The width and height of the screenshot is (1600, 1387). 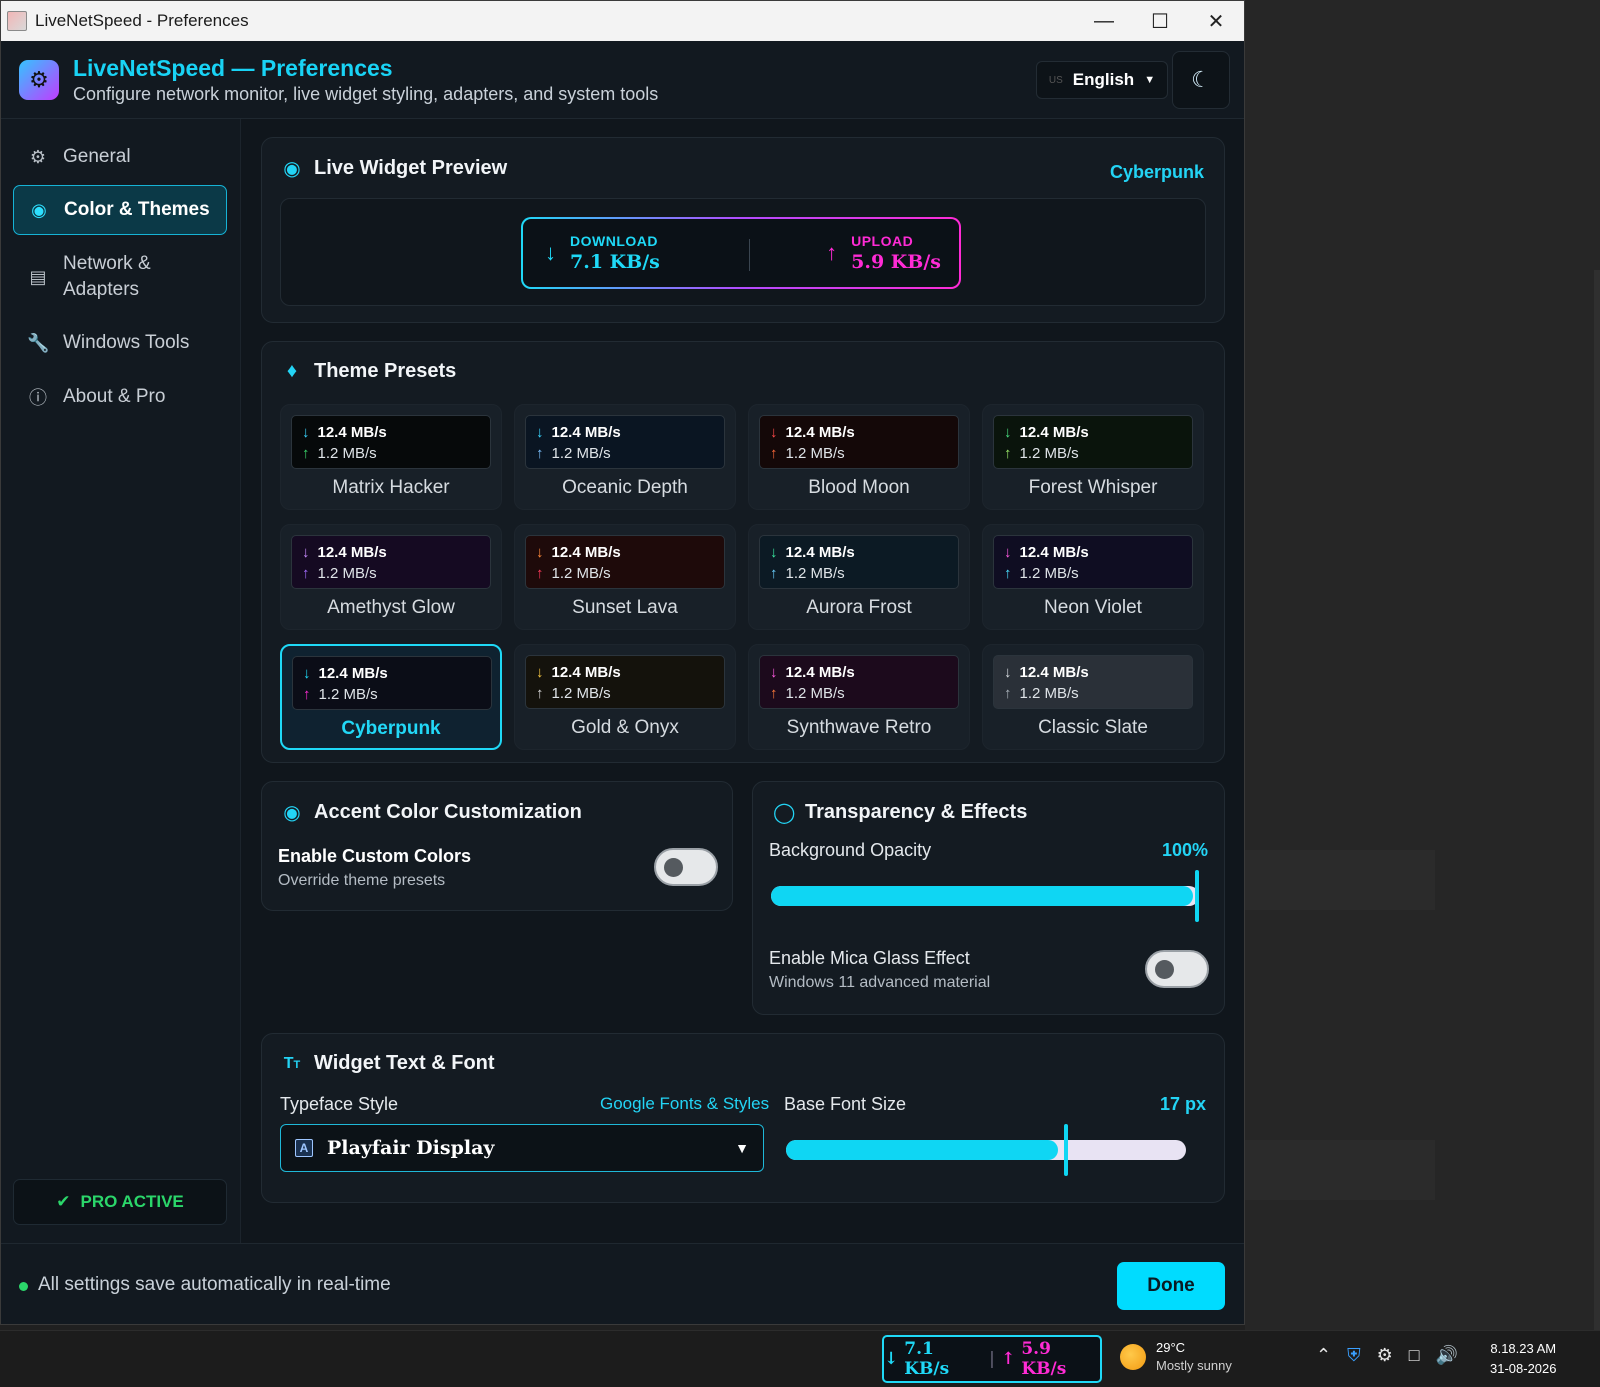 What do you see at coordinates (1171, 1286) in the screenshot?
I see `done-button: Done` at bounding box center [1171, 1286].